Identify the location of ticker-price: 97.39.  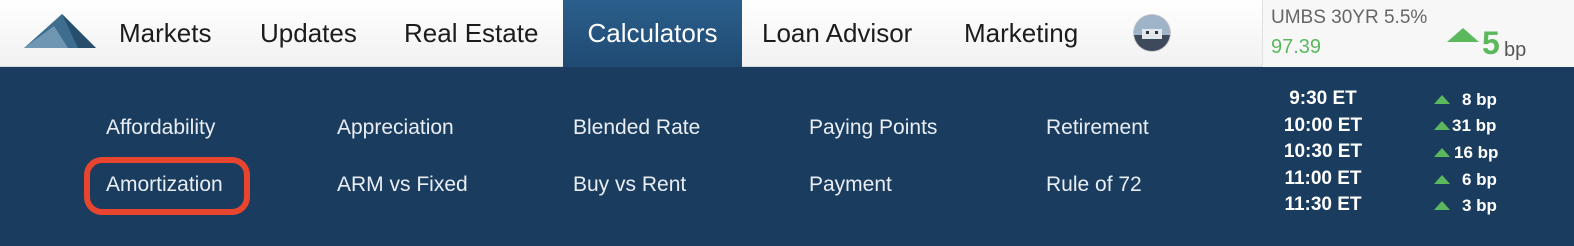
(1296, 47).